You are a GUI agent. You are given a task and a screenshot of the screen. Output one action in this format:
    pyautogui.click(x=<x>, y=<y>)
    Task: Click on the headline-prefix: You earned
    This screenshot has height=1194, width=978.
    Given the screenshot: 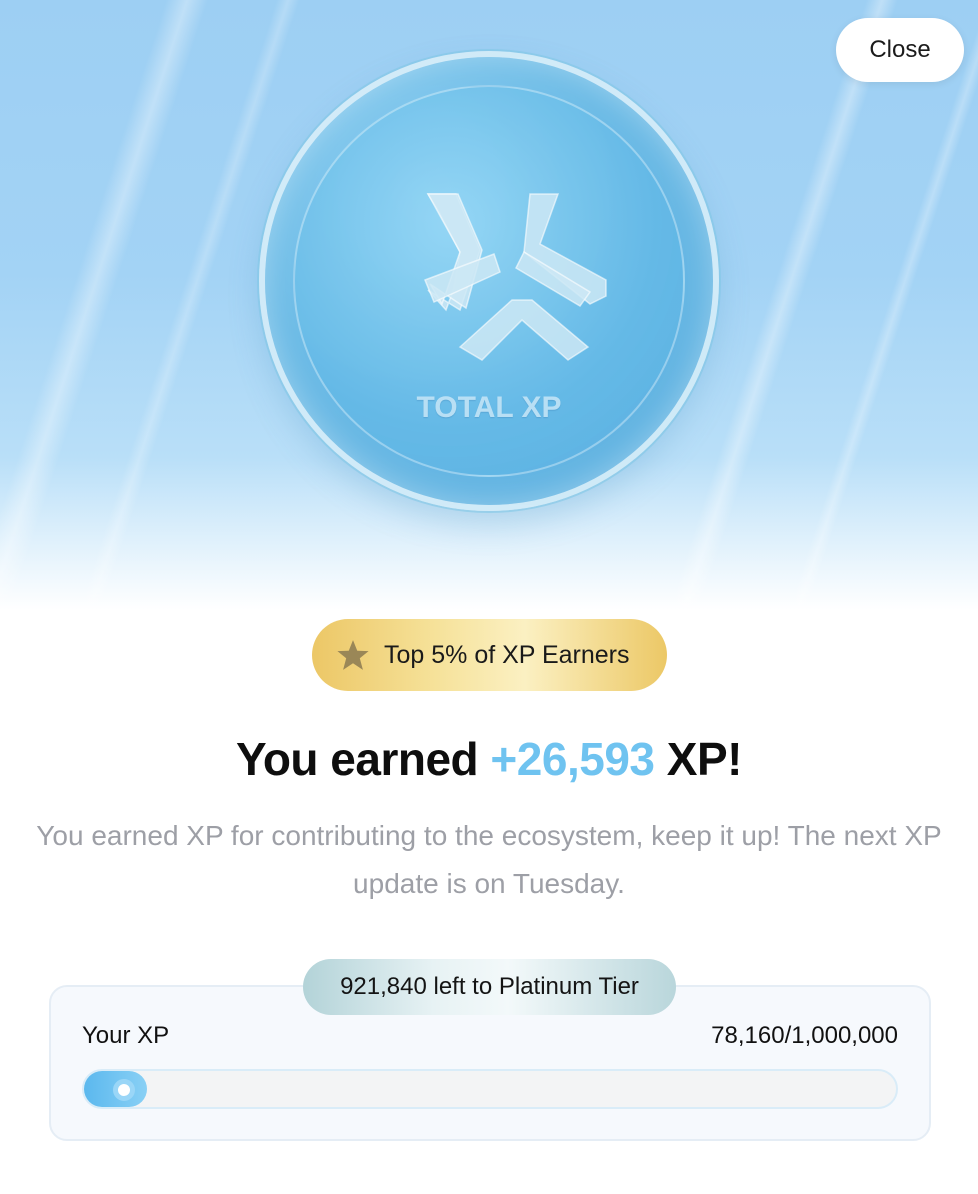 What is the action you would take?
    pyautogui.click(x=363, y=759)
    